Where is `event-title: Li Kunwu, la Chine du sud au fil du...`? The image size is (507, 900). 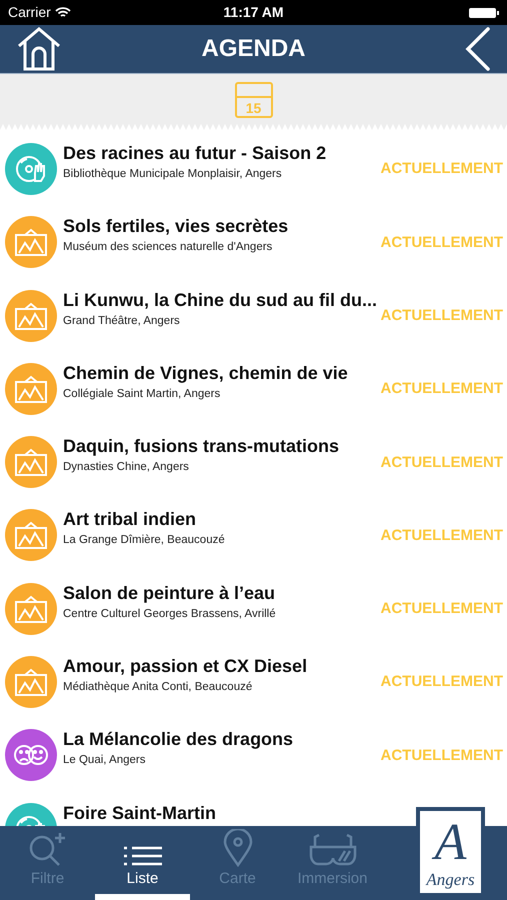 event-title: Li Kunwu, la Chine du sud au fil du... is located at coordinates (218, 300).